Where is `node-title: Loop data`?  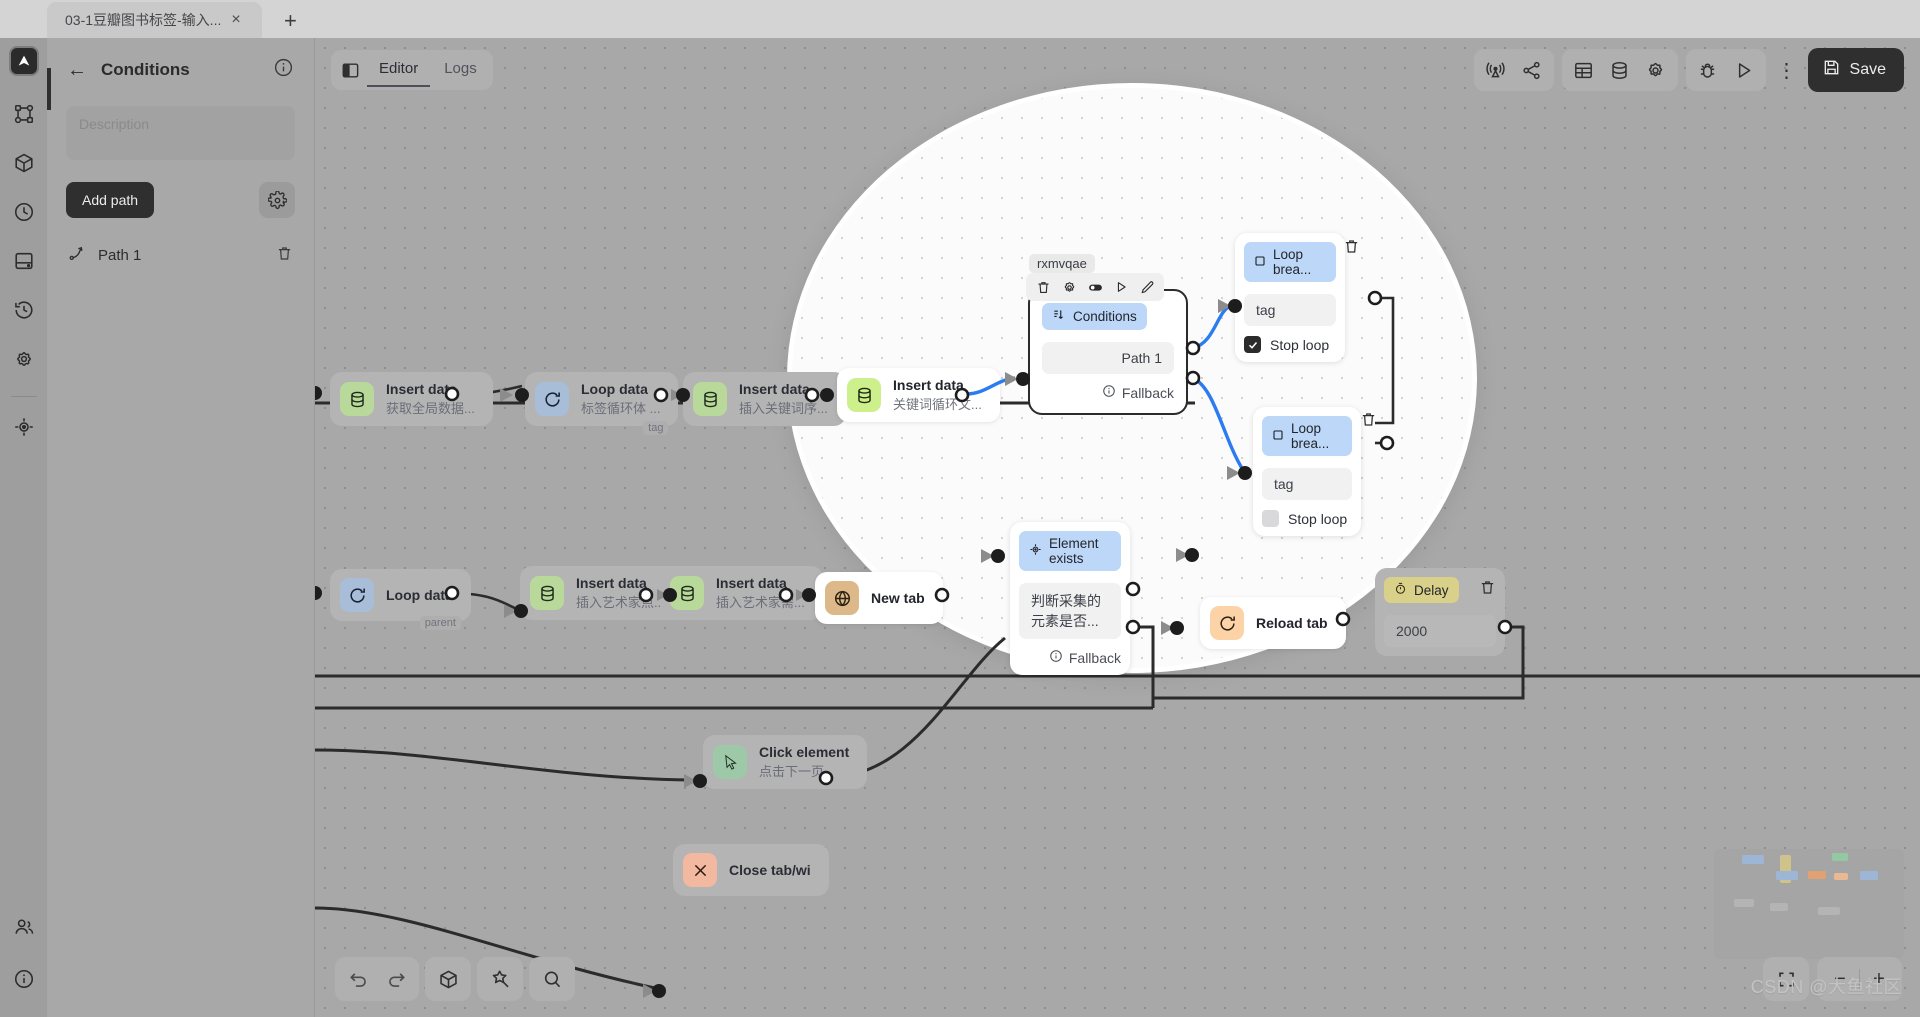
node-title: Loop data is located at coordinates (419, 595).